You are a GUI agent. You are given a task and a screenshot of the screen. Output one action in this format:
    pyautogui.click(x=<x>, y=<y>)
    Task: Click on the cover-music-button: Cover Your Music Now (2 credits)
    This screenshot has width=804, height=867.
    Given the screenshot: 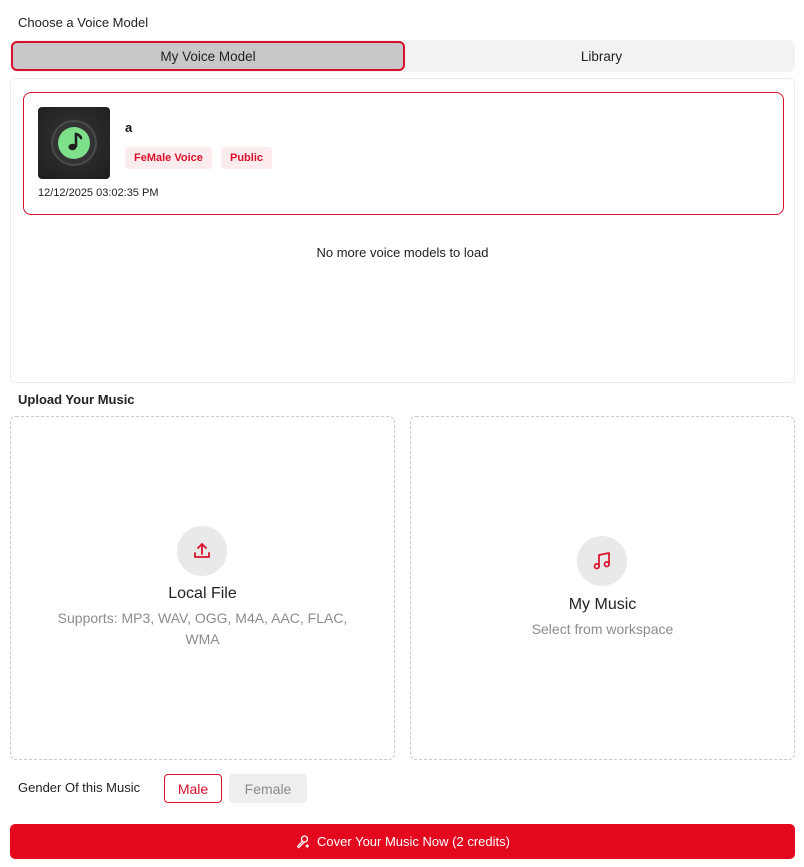 What is the action you would take?
    pyautogui.click(x=402, y=841)
    